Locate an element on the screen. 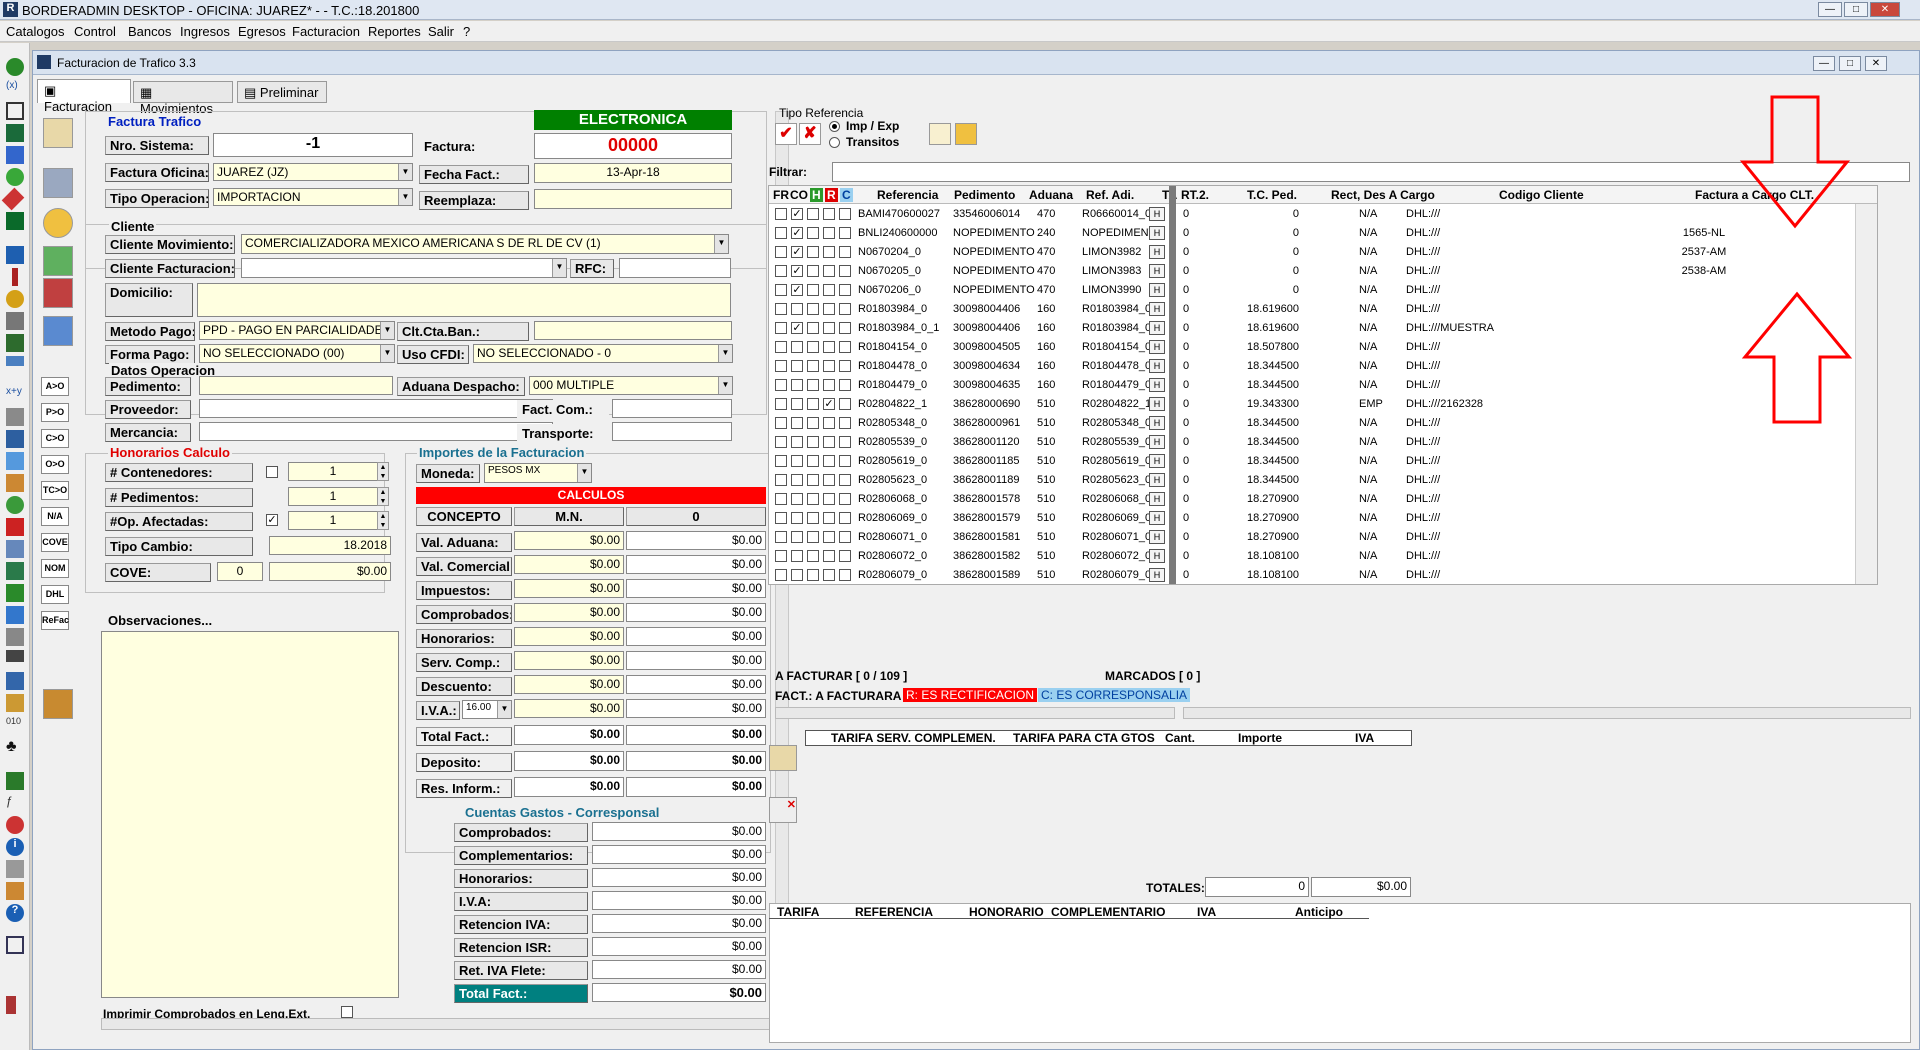  menu-catalogos: Catalogos is located at coordinates (35, 31).